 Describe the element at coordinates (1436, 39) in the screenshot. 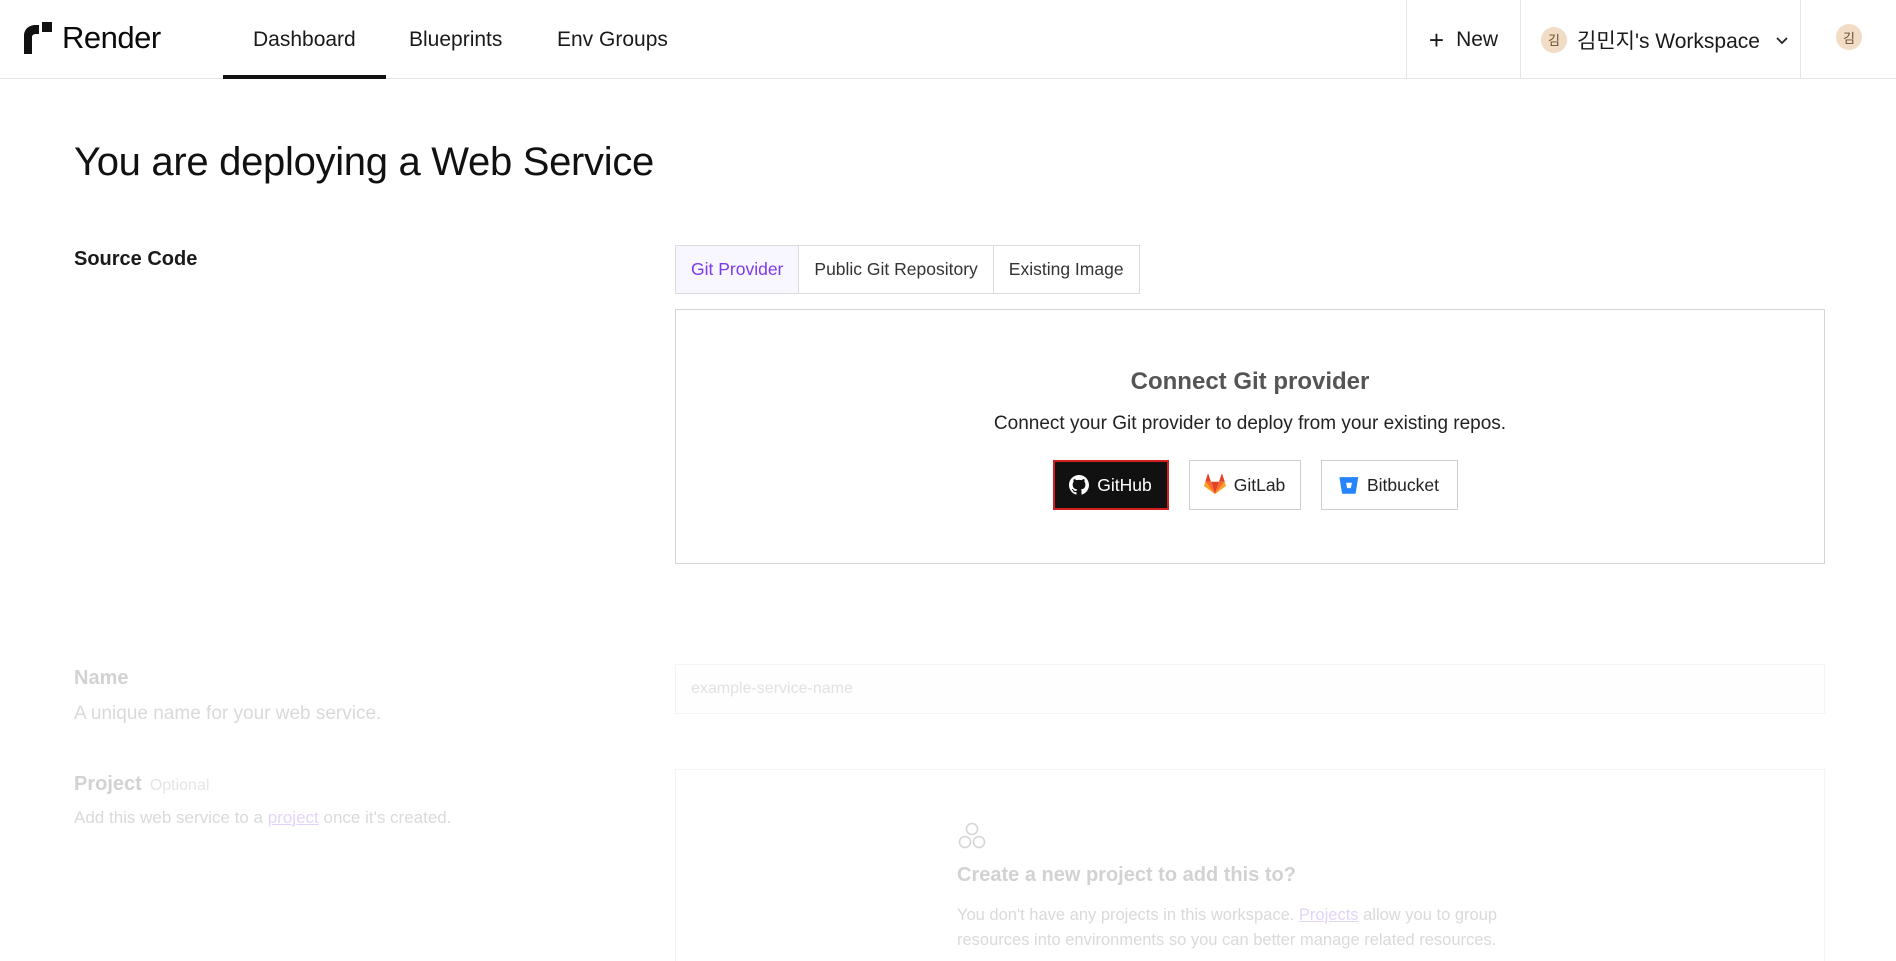

I see `plus-icon: +` at that location.